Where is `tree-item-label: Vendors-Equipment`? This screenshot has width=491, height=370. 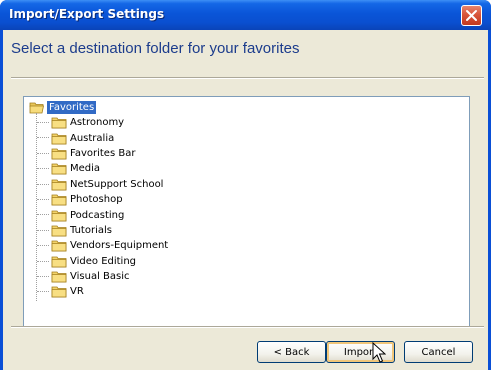 tree-item-label: Vendors-Equipment is located at coordinates (119, 246).